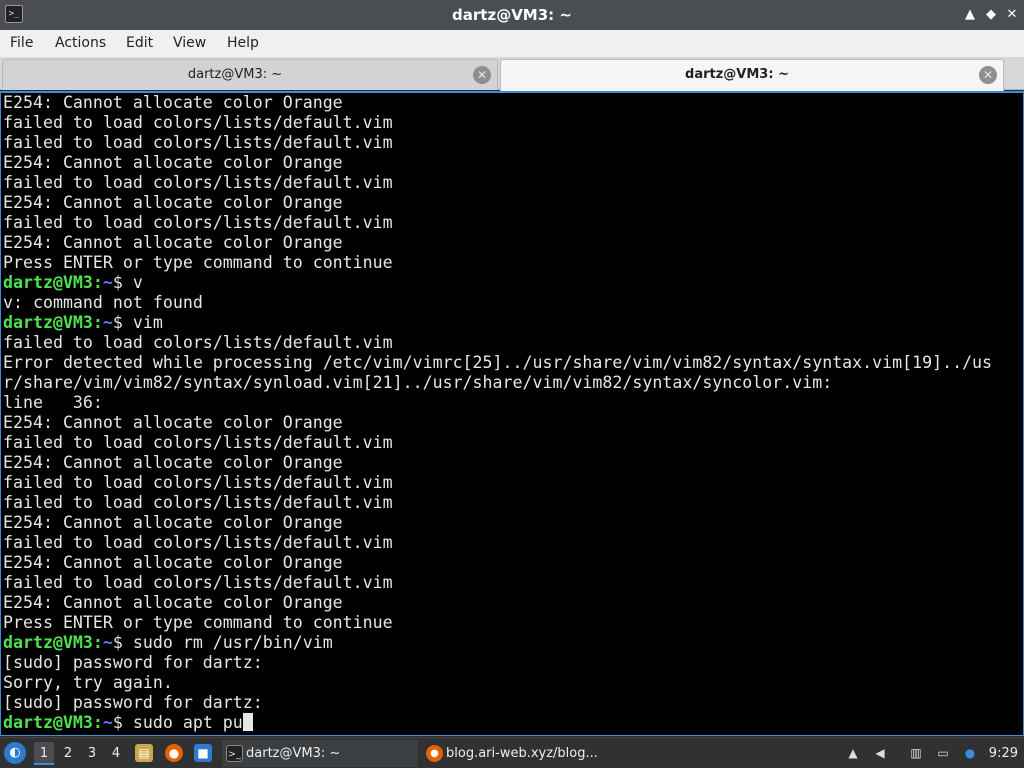  What do you see at coordinates (293, 753) in the screenshot?
I see `task-label: dartz@VM3: ~` at bounding box center [293, 753].